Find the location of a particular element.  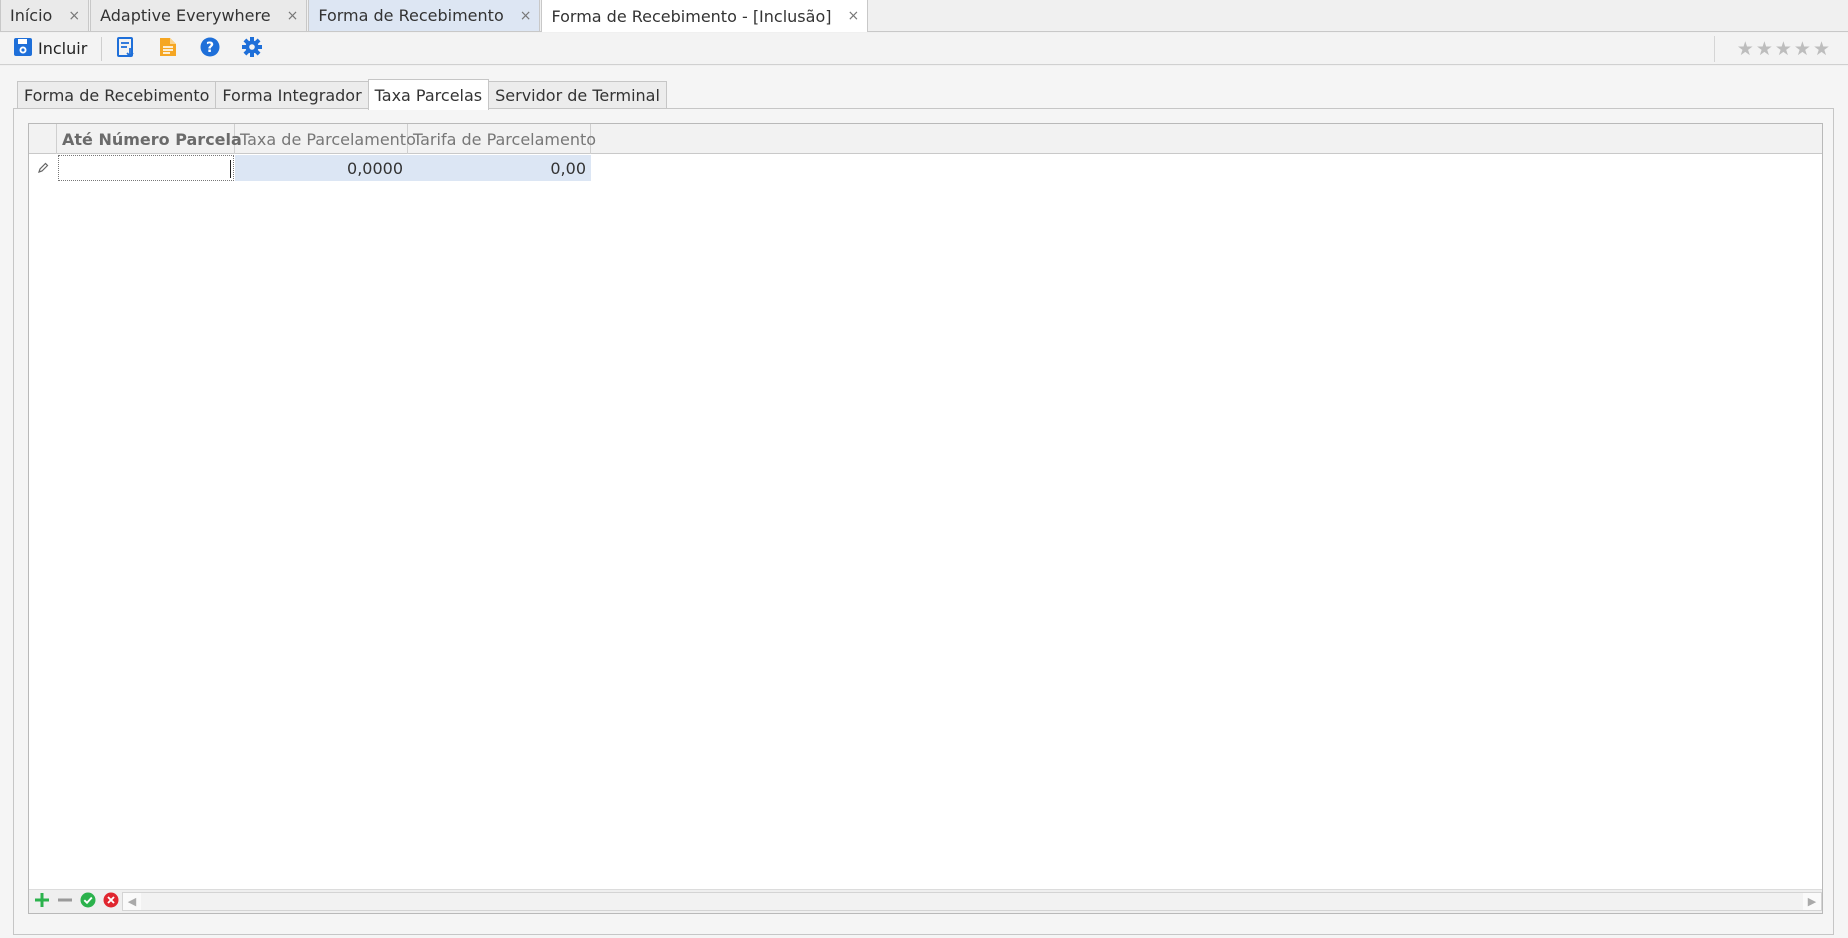

add-row-button is located at coordinates (42, 902).